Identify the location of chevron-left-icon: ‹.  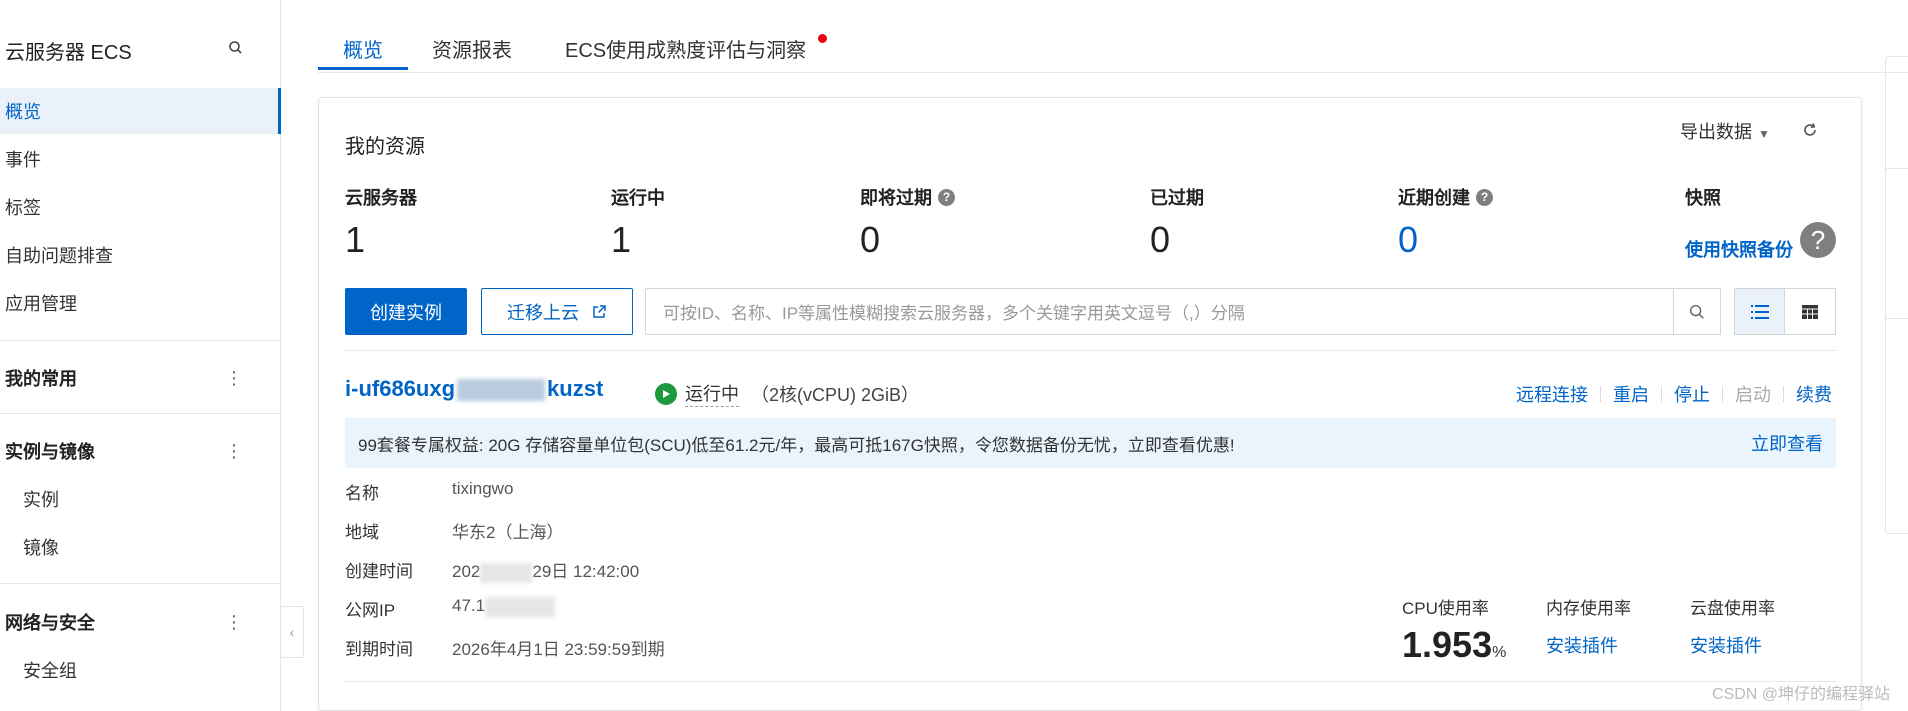
(292, 632).